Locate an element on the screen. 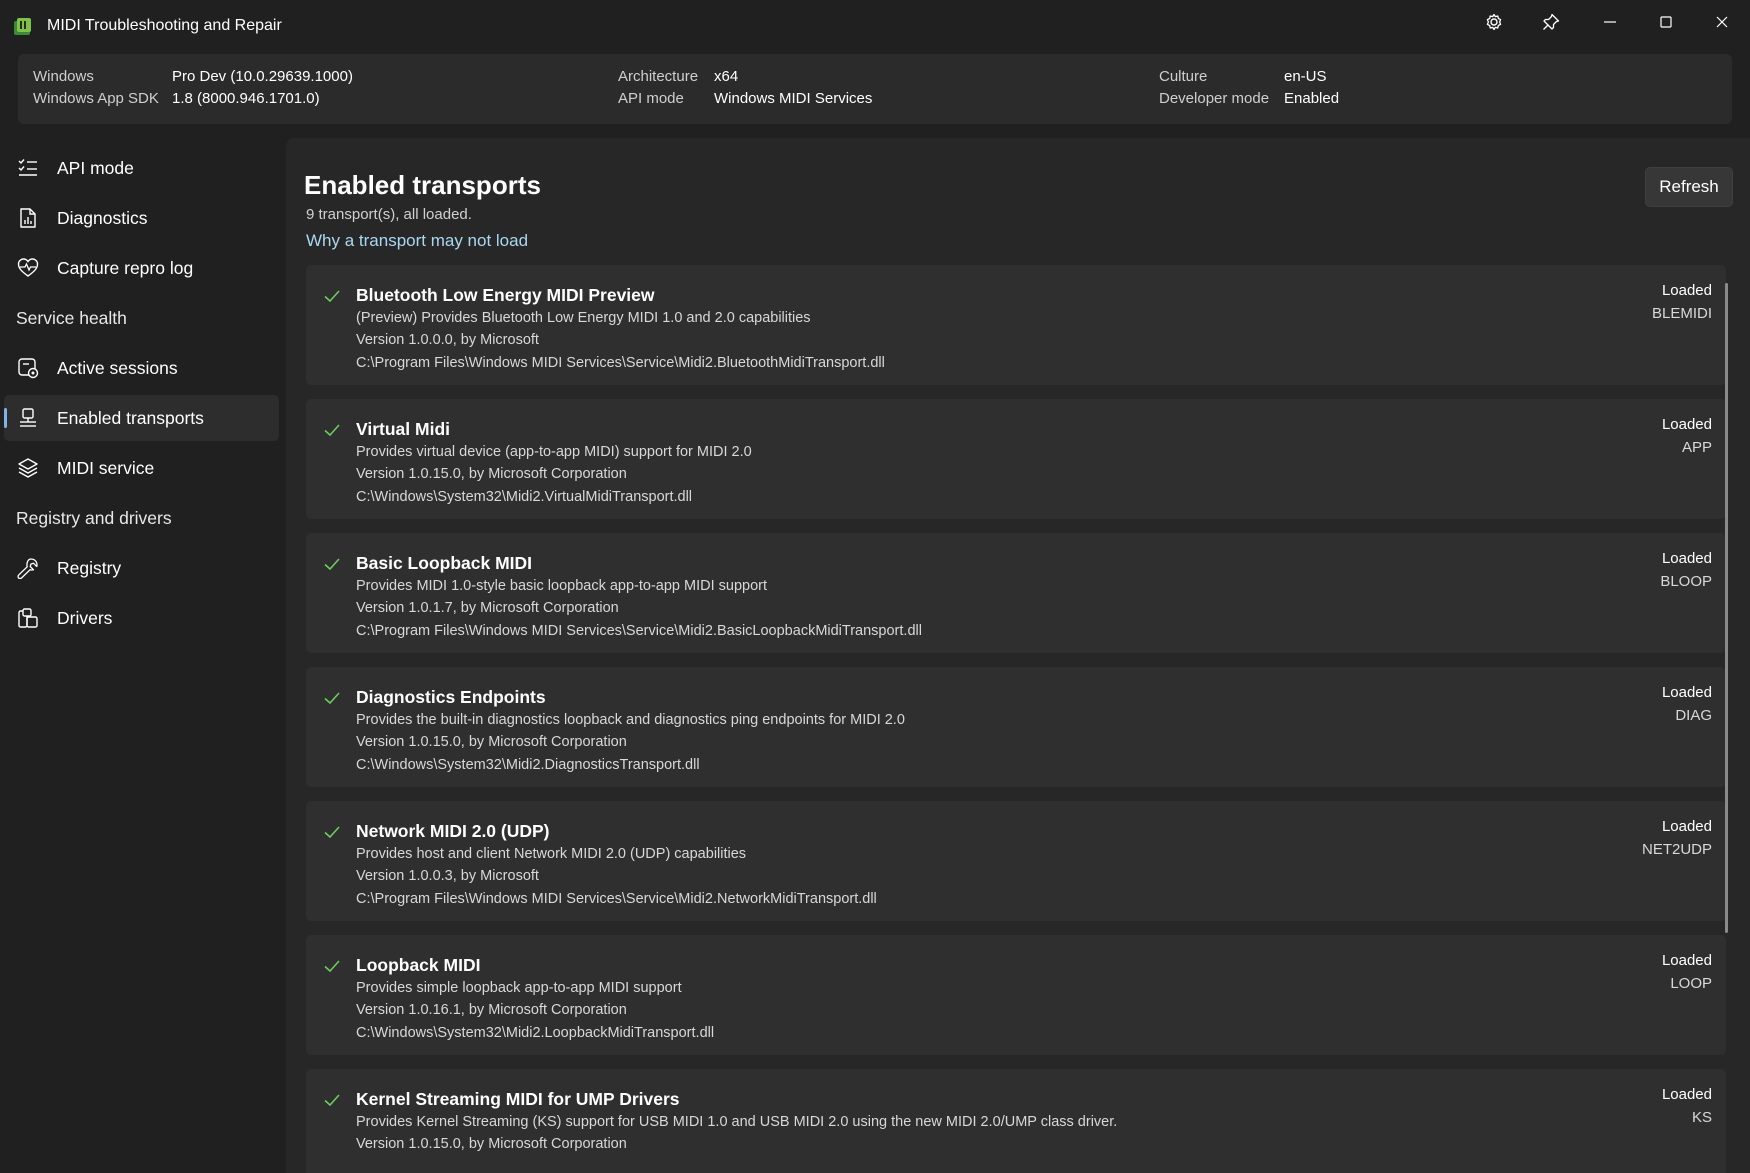 This screenshot has width=1750, height=1173. developer-mode-value: Enabled is located at coordinates (1312, 98).